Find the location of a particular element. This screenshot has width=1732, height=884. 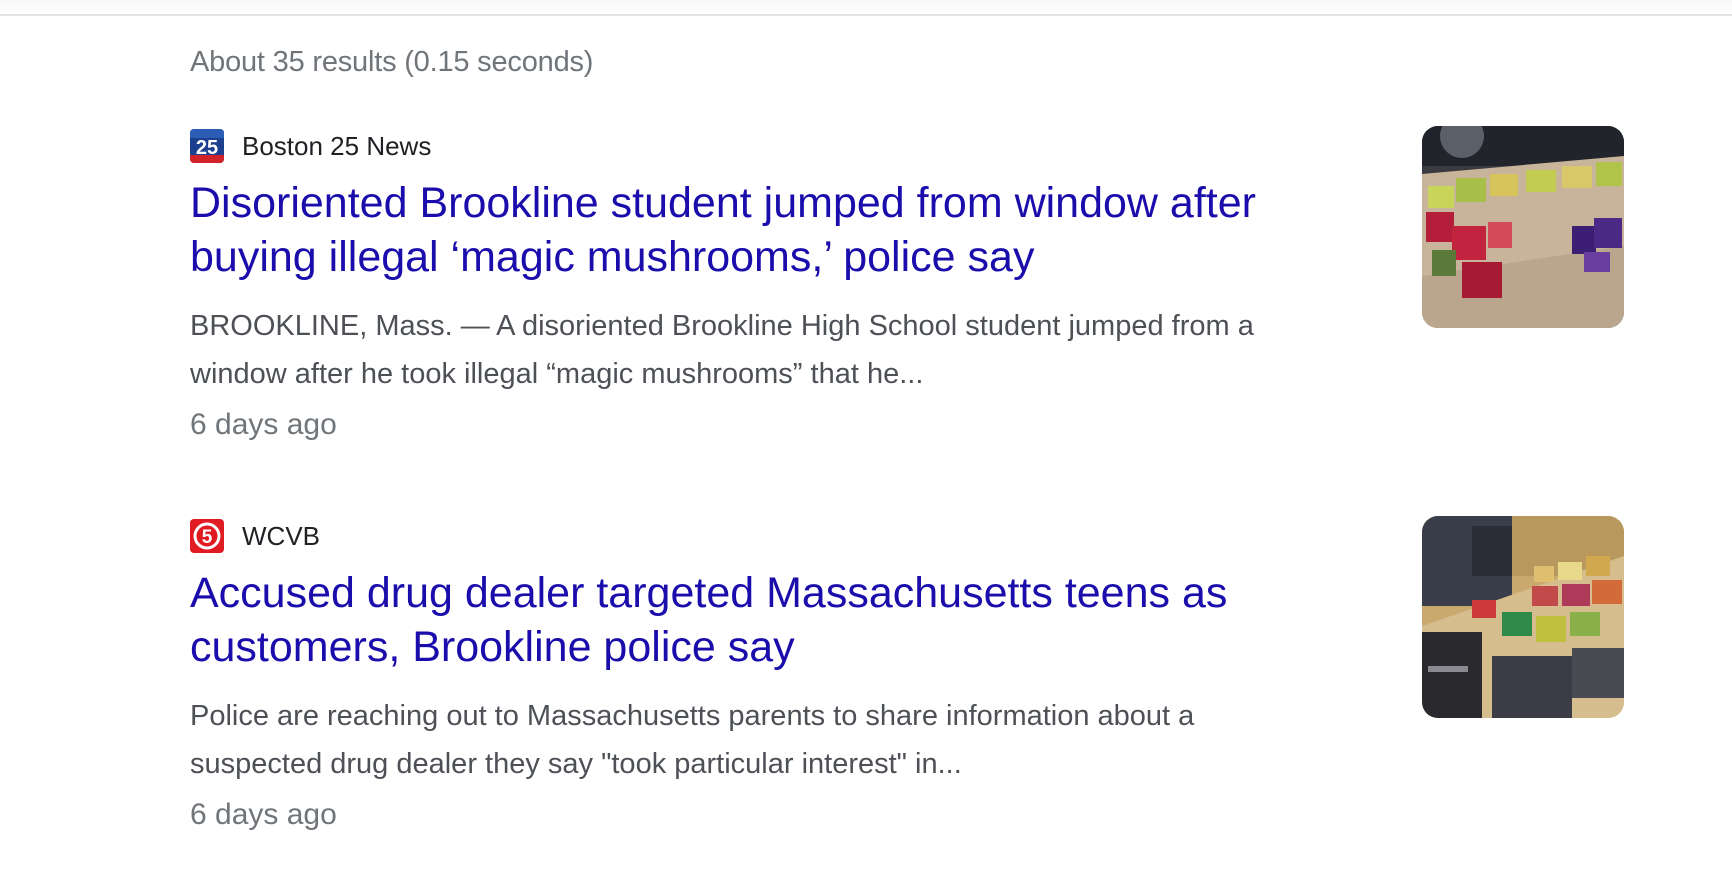

seized-drugs-photo-icon is located at coordinates (1523, 617).